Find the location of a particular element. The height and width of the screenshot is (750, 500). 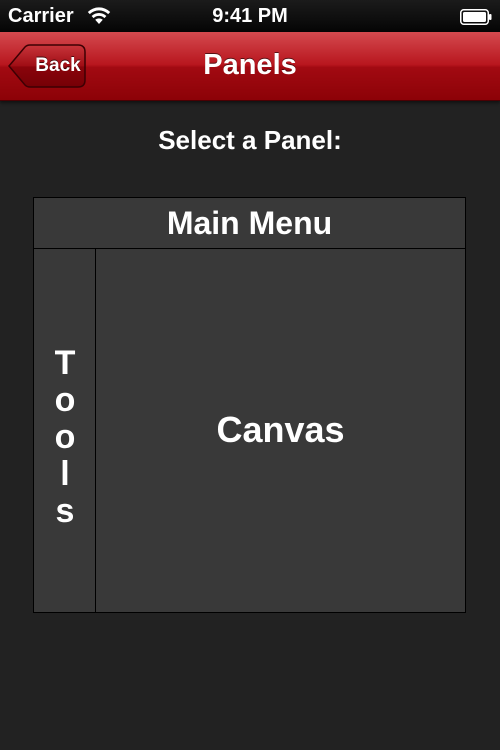

tools-panel: T o o l s is located at coordinates (65, 430).